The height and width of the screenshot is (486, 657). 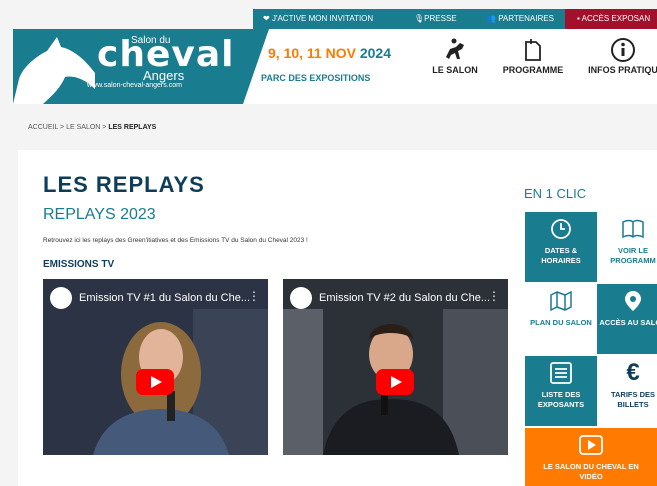 What do you see at coordinates (132, 127) in the screenshot?
I see `breadcrumb-current: LES REPLAYS` at bounding box center [132, 127].